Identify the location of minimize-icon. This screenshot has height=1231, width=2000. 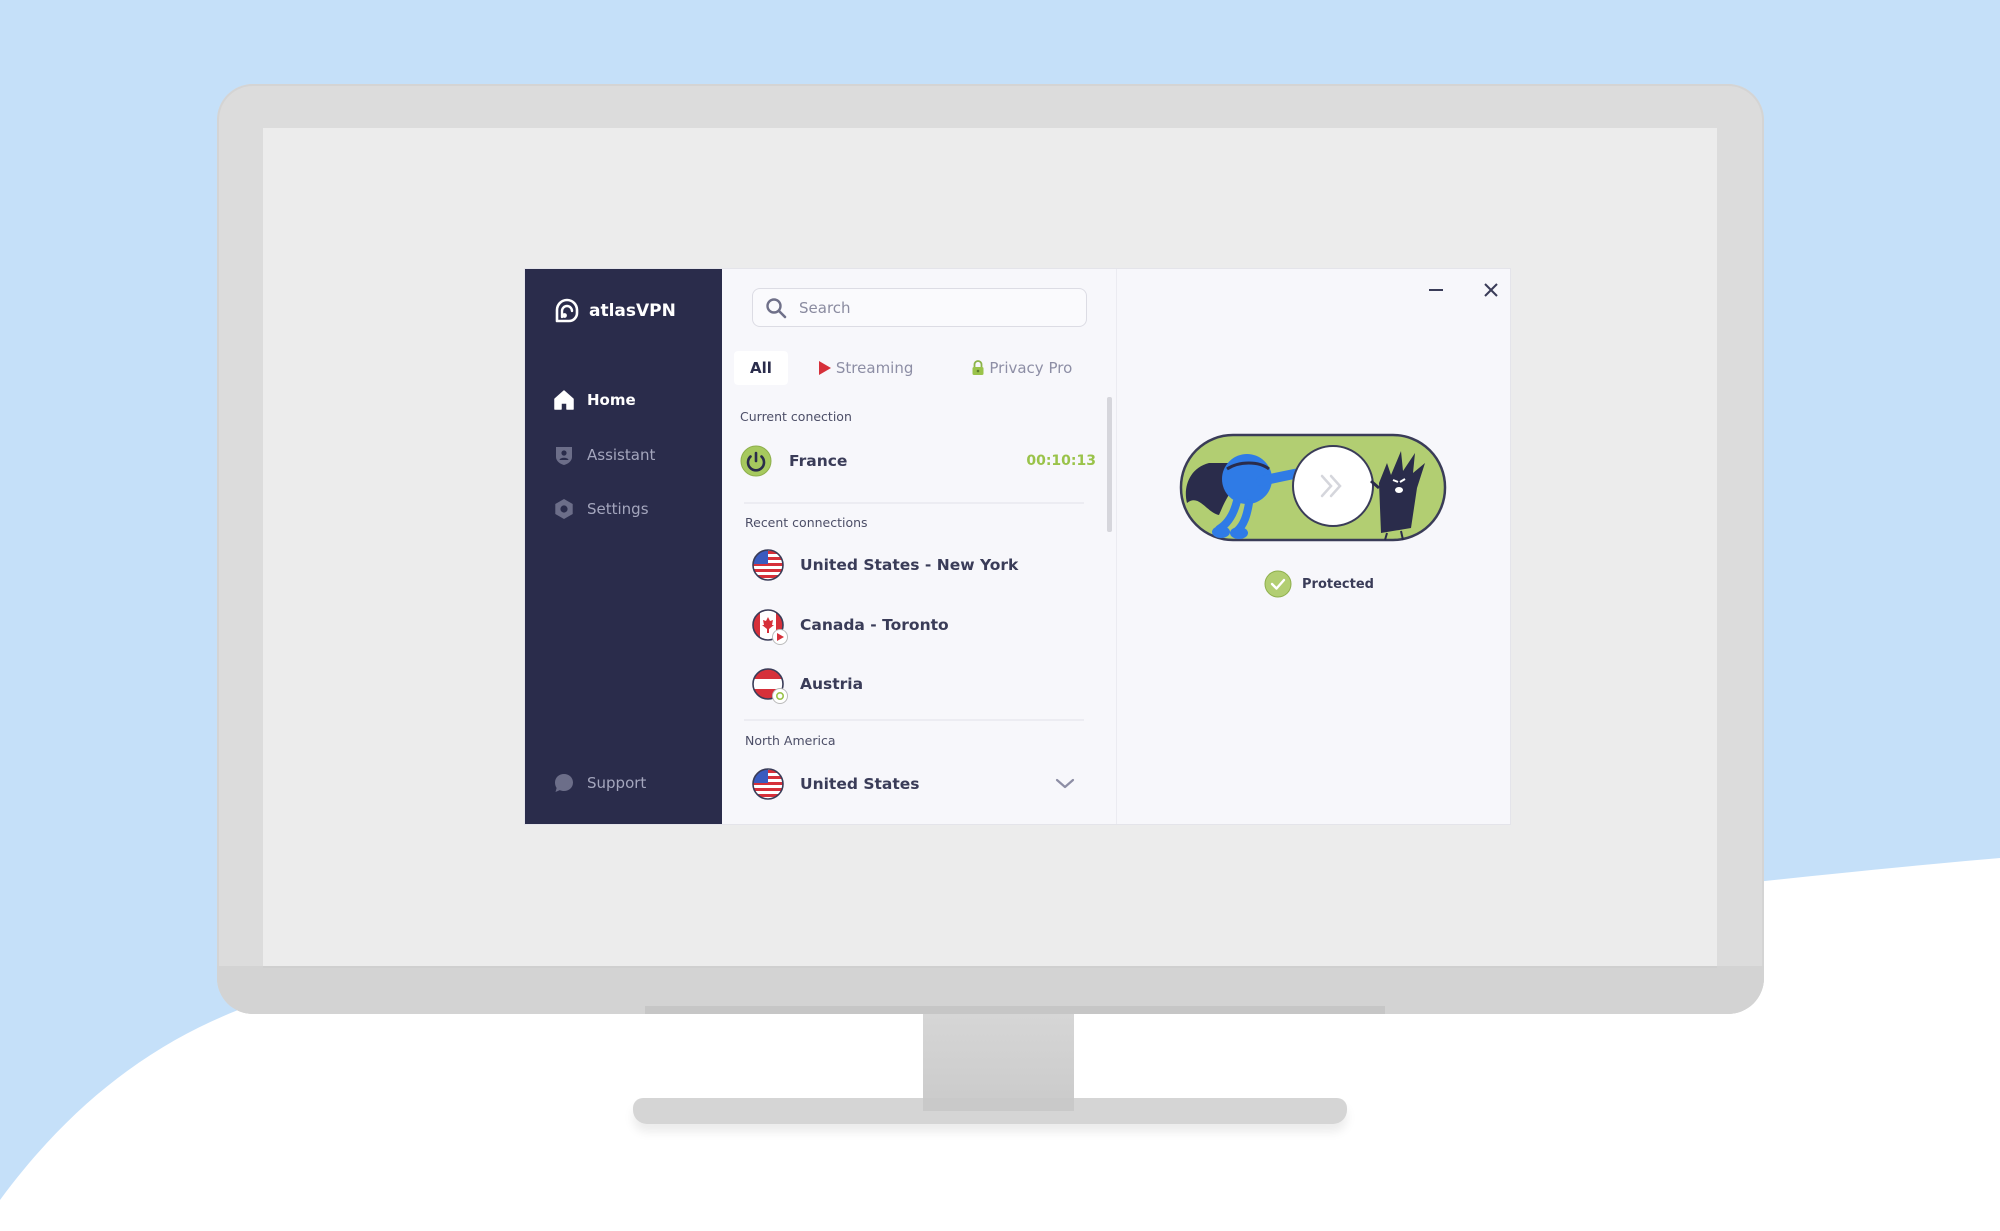
(1436, 290).